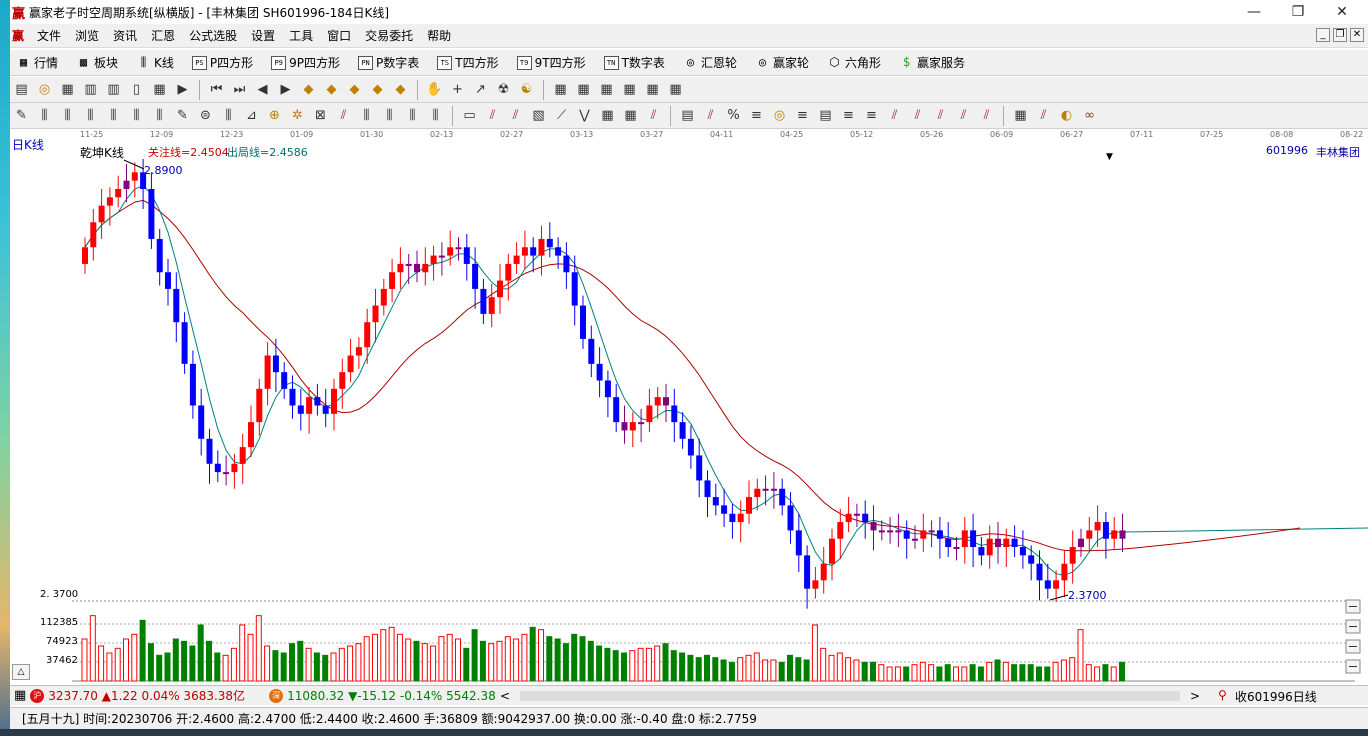  Describe the element at coordinates (465, 62) in the screenshot. I see `toolbar-button-6: TS T四方形` at that location.